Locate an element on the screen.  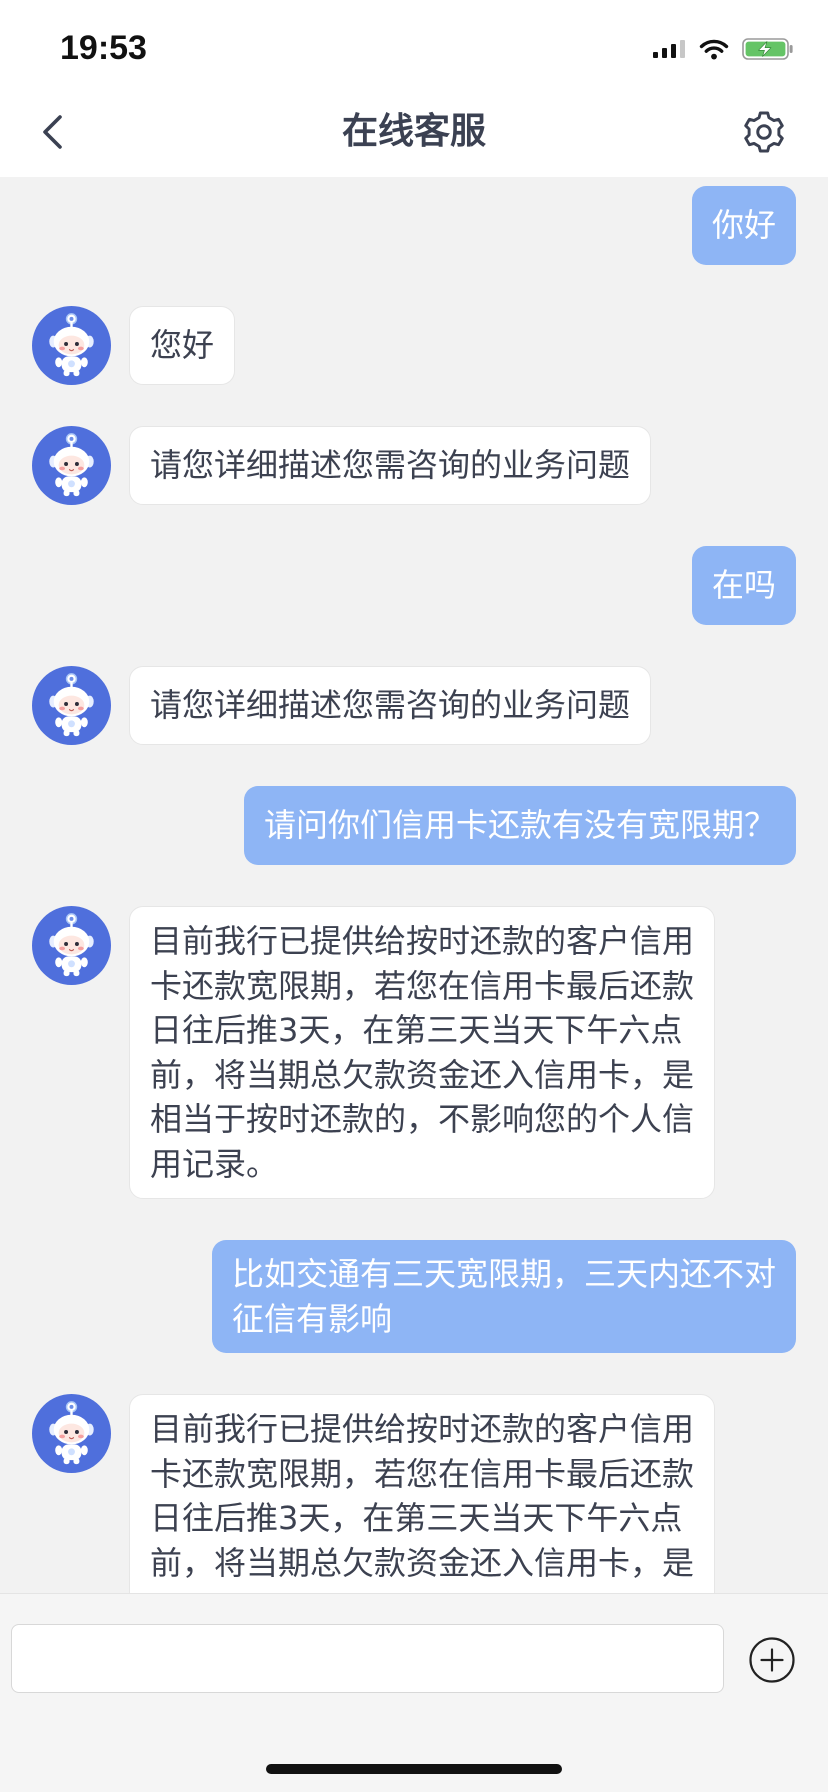
message-text-line: 用记录。 is located at coordinates (214, 1163).